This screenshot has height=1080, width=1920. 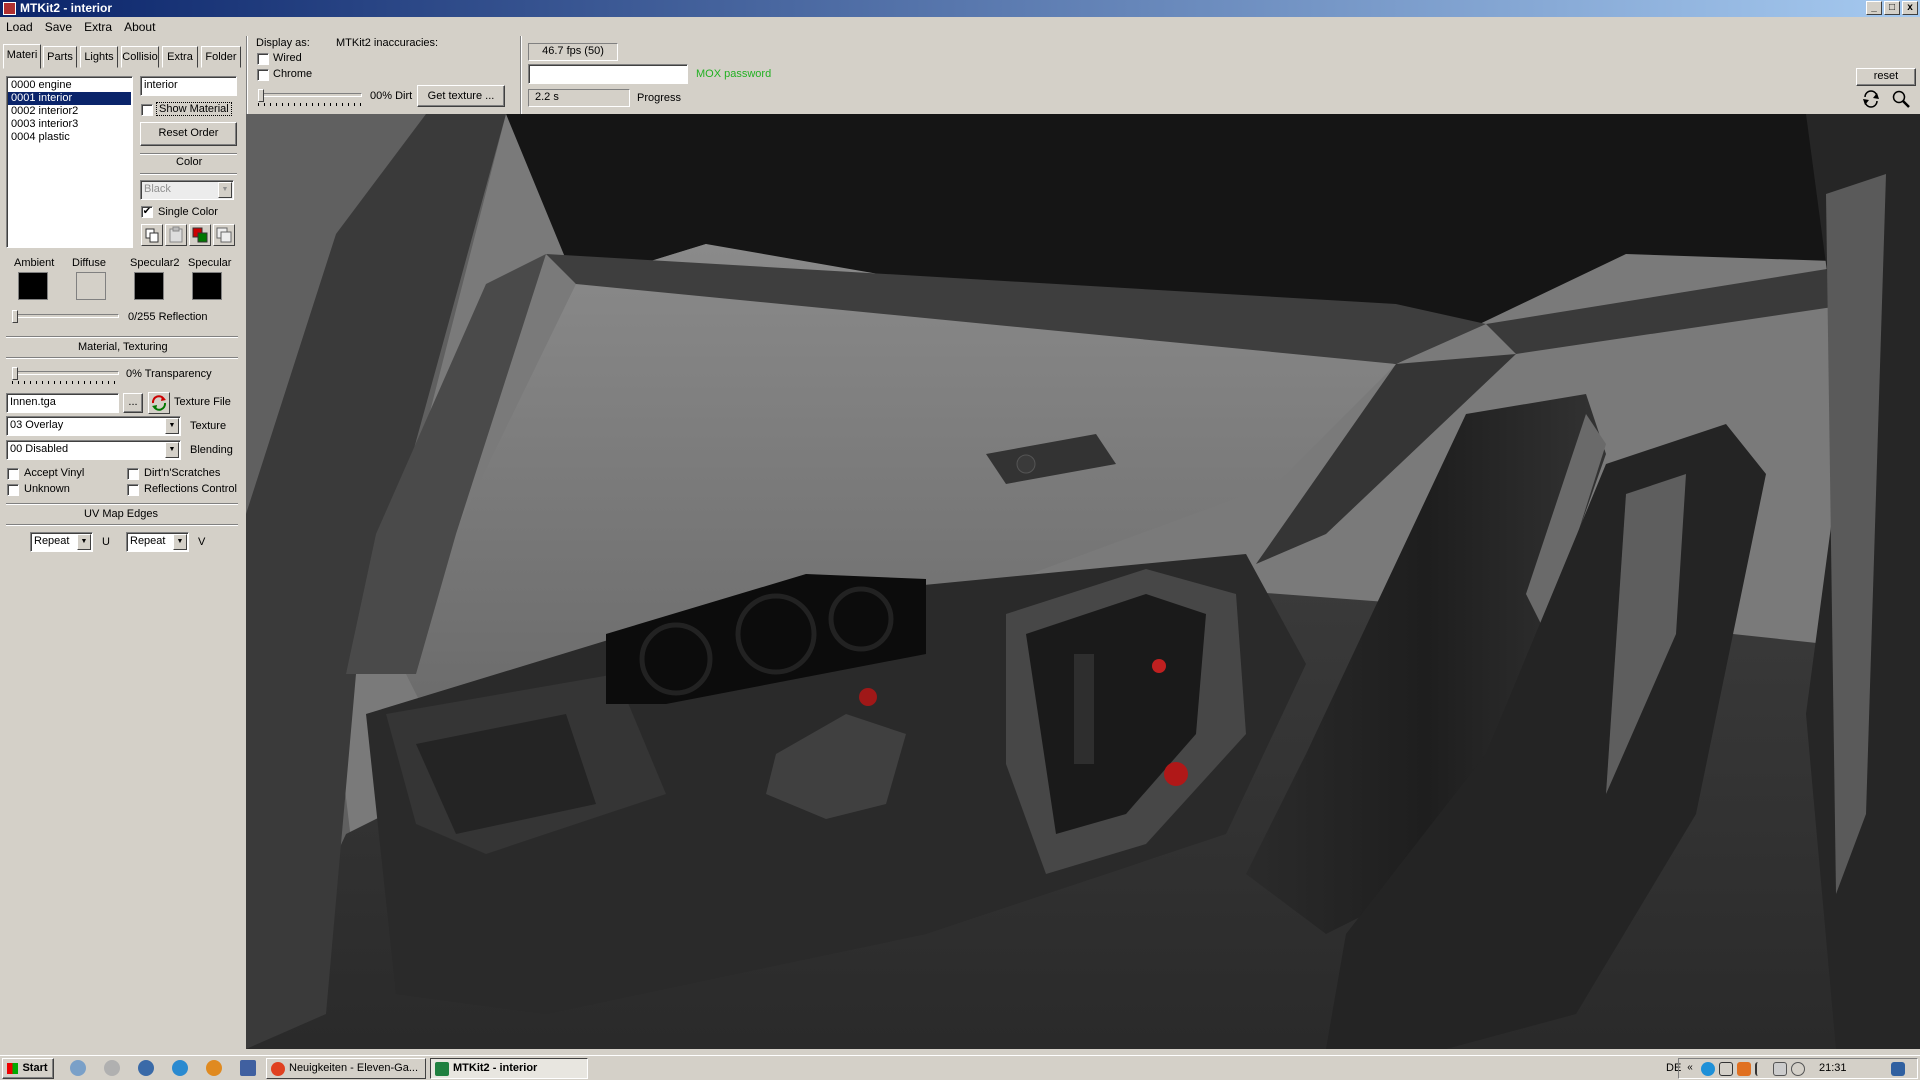 I want to click on quicklaunch-browser-icon, so click(x=146, y=1068).